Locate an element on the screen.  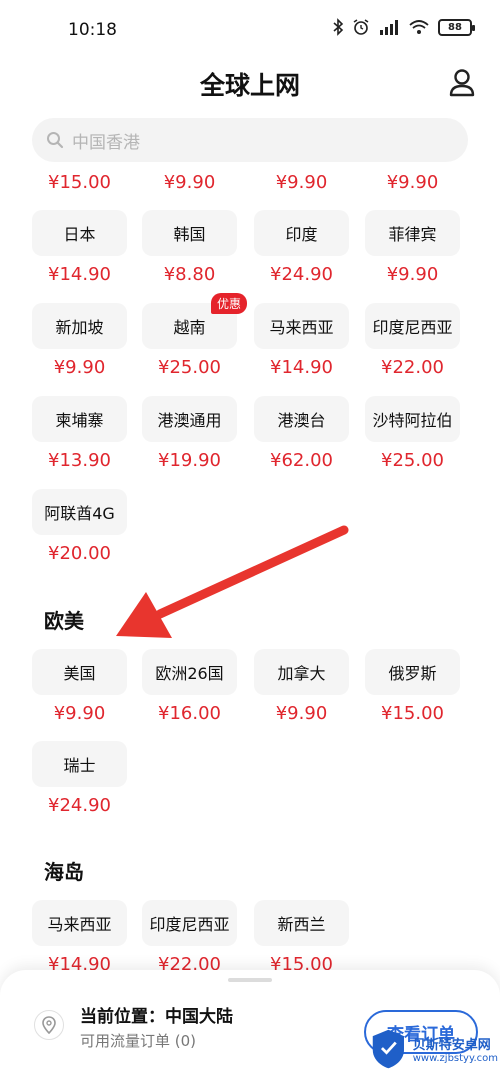
country-name: 新西兰 is located at coordinates (301, 924).